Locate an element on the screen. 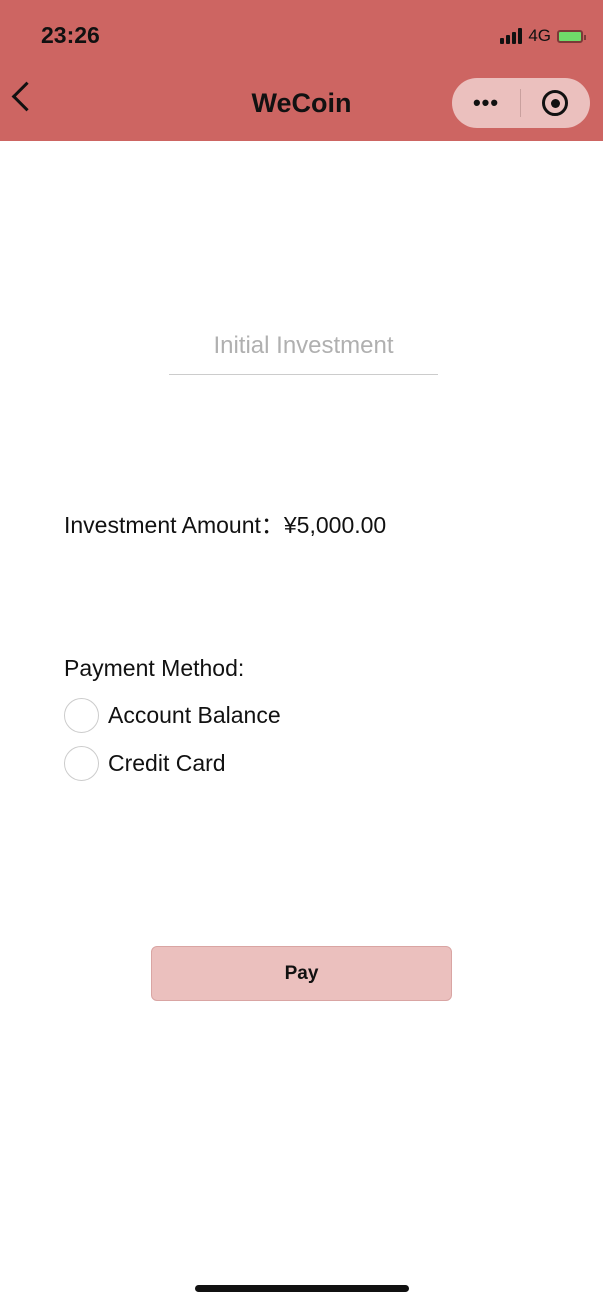 The width and height of the screenshot is (603, 1304). investment-amount: Investment Amount：¥5,000.00 is located at coordinates (225, 523).